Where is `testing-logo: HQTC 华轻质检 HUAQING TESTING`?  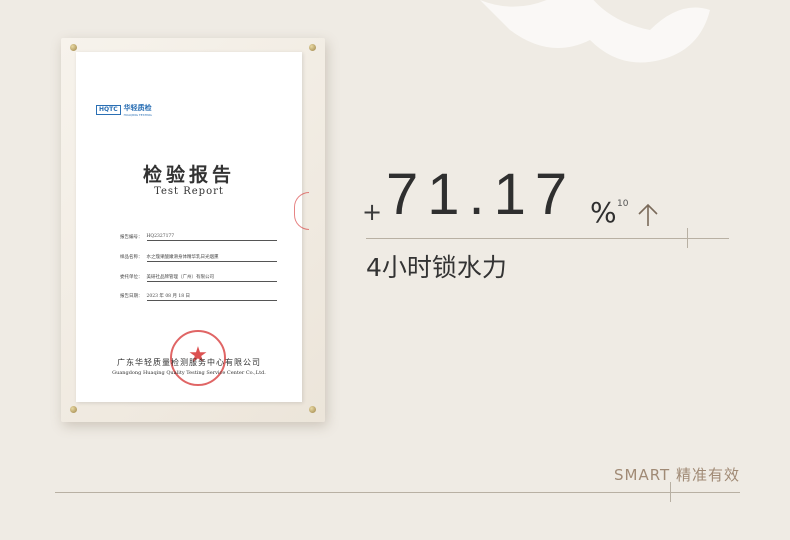 testing-logo: HQTC 华轻质检 HUAQING TESTING is located at coordinates (124, 110).